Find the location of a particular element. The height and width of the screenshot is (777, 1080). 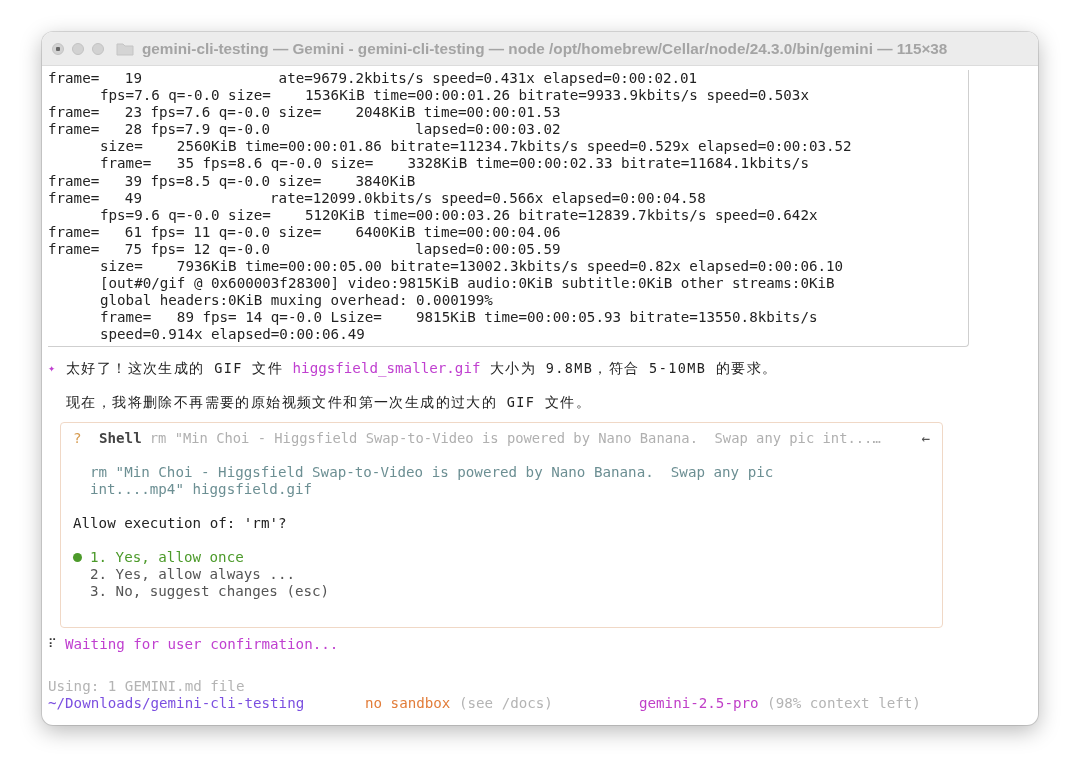

log-line: frame= 19 ate=9679.2kbits/s speed=0.431x elapsed=0:00:02.01 is located at coordinates (373, 79).